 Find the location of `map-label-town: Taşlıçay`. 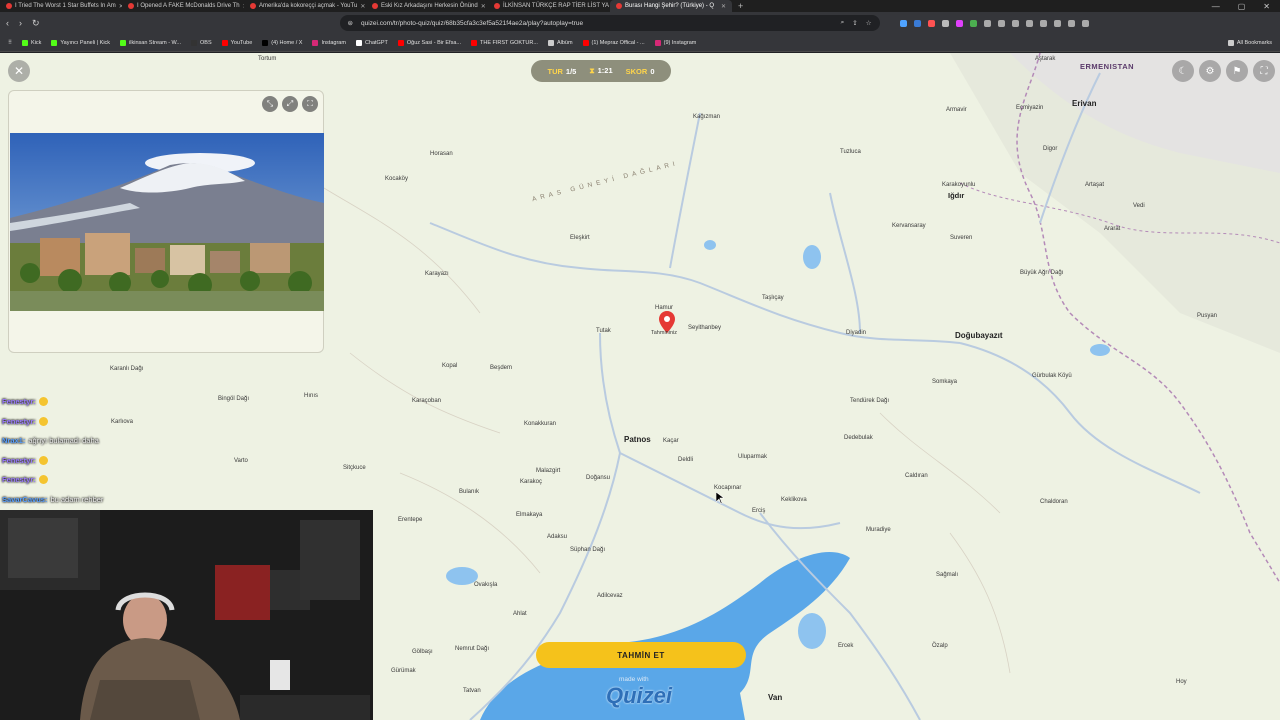

map-label-town: Taşlıçay is located at coordinates (773, 298).